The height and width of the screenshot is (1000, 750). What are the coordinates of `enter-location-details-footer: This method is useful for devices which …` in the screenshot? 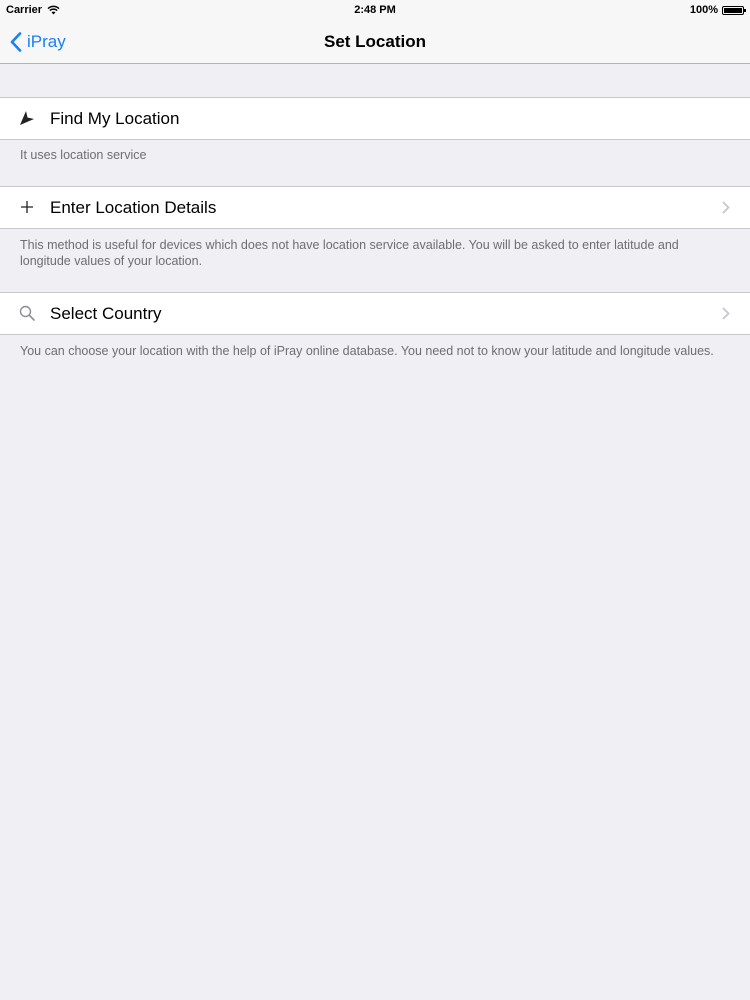 It's located at (349, 253).